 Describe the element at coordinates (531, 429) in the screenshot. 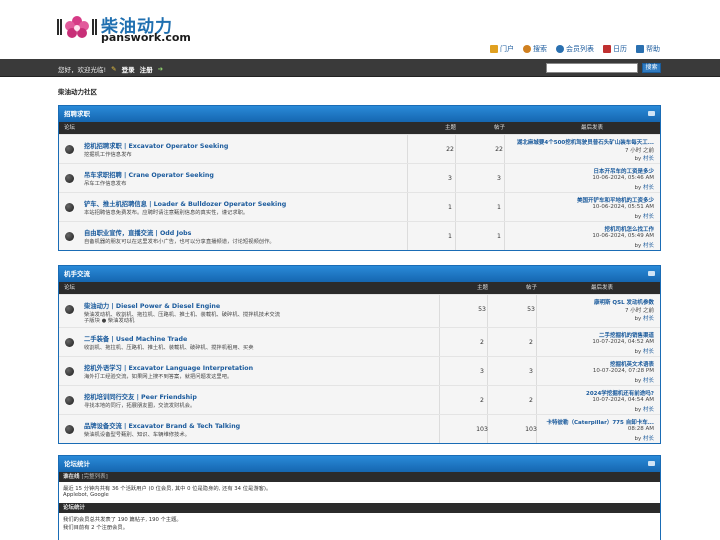

I see `post-count: 103` at that location.